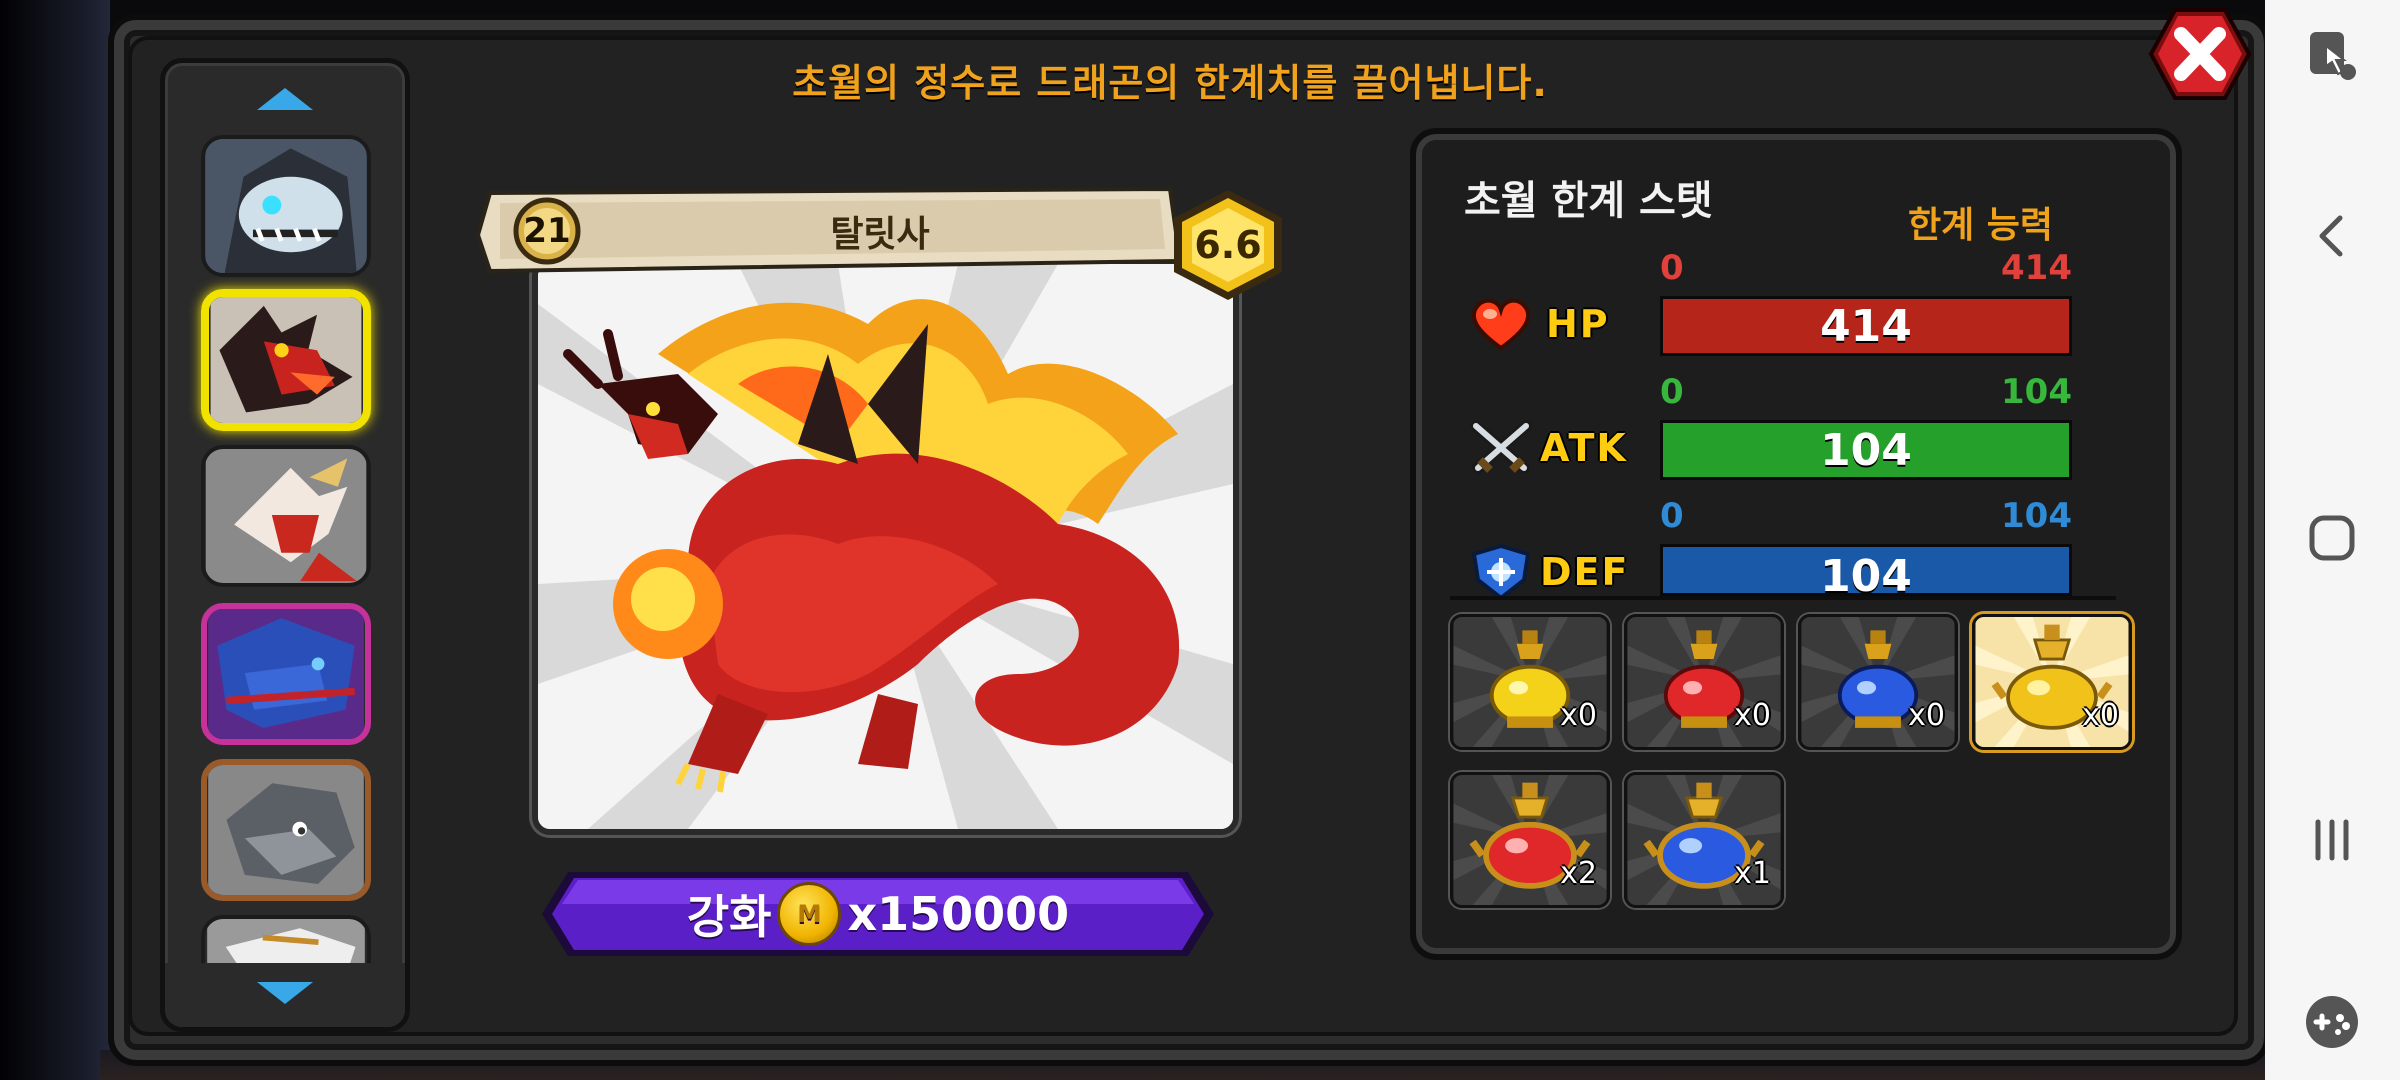 The image size is (2400, 1080). I want to click on hp-value: 414, so click(1866, 326).